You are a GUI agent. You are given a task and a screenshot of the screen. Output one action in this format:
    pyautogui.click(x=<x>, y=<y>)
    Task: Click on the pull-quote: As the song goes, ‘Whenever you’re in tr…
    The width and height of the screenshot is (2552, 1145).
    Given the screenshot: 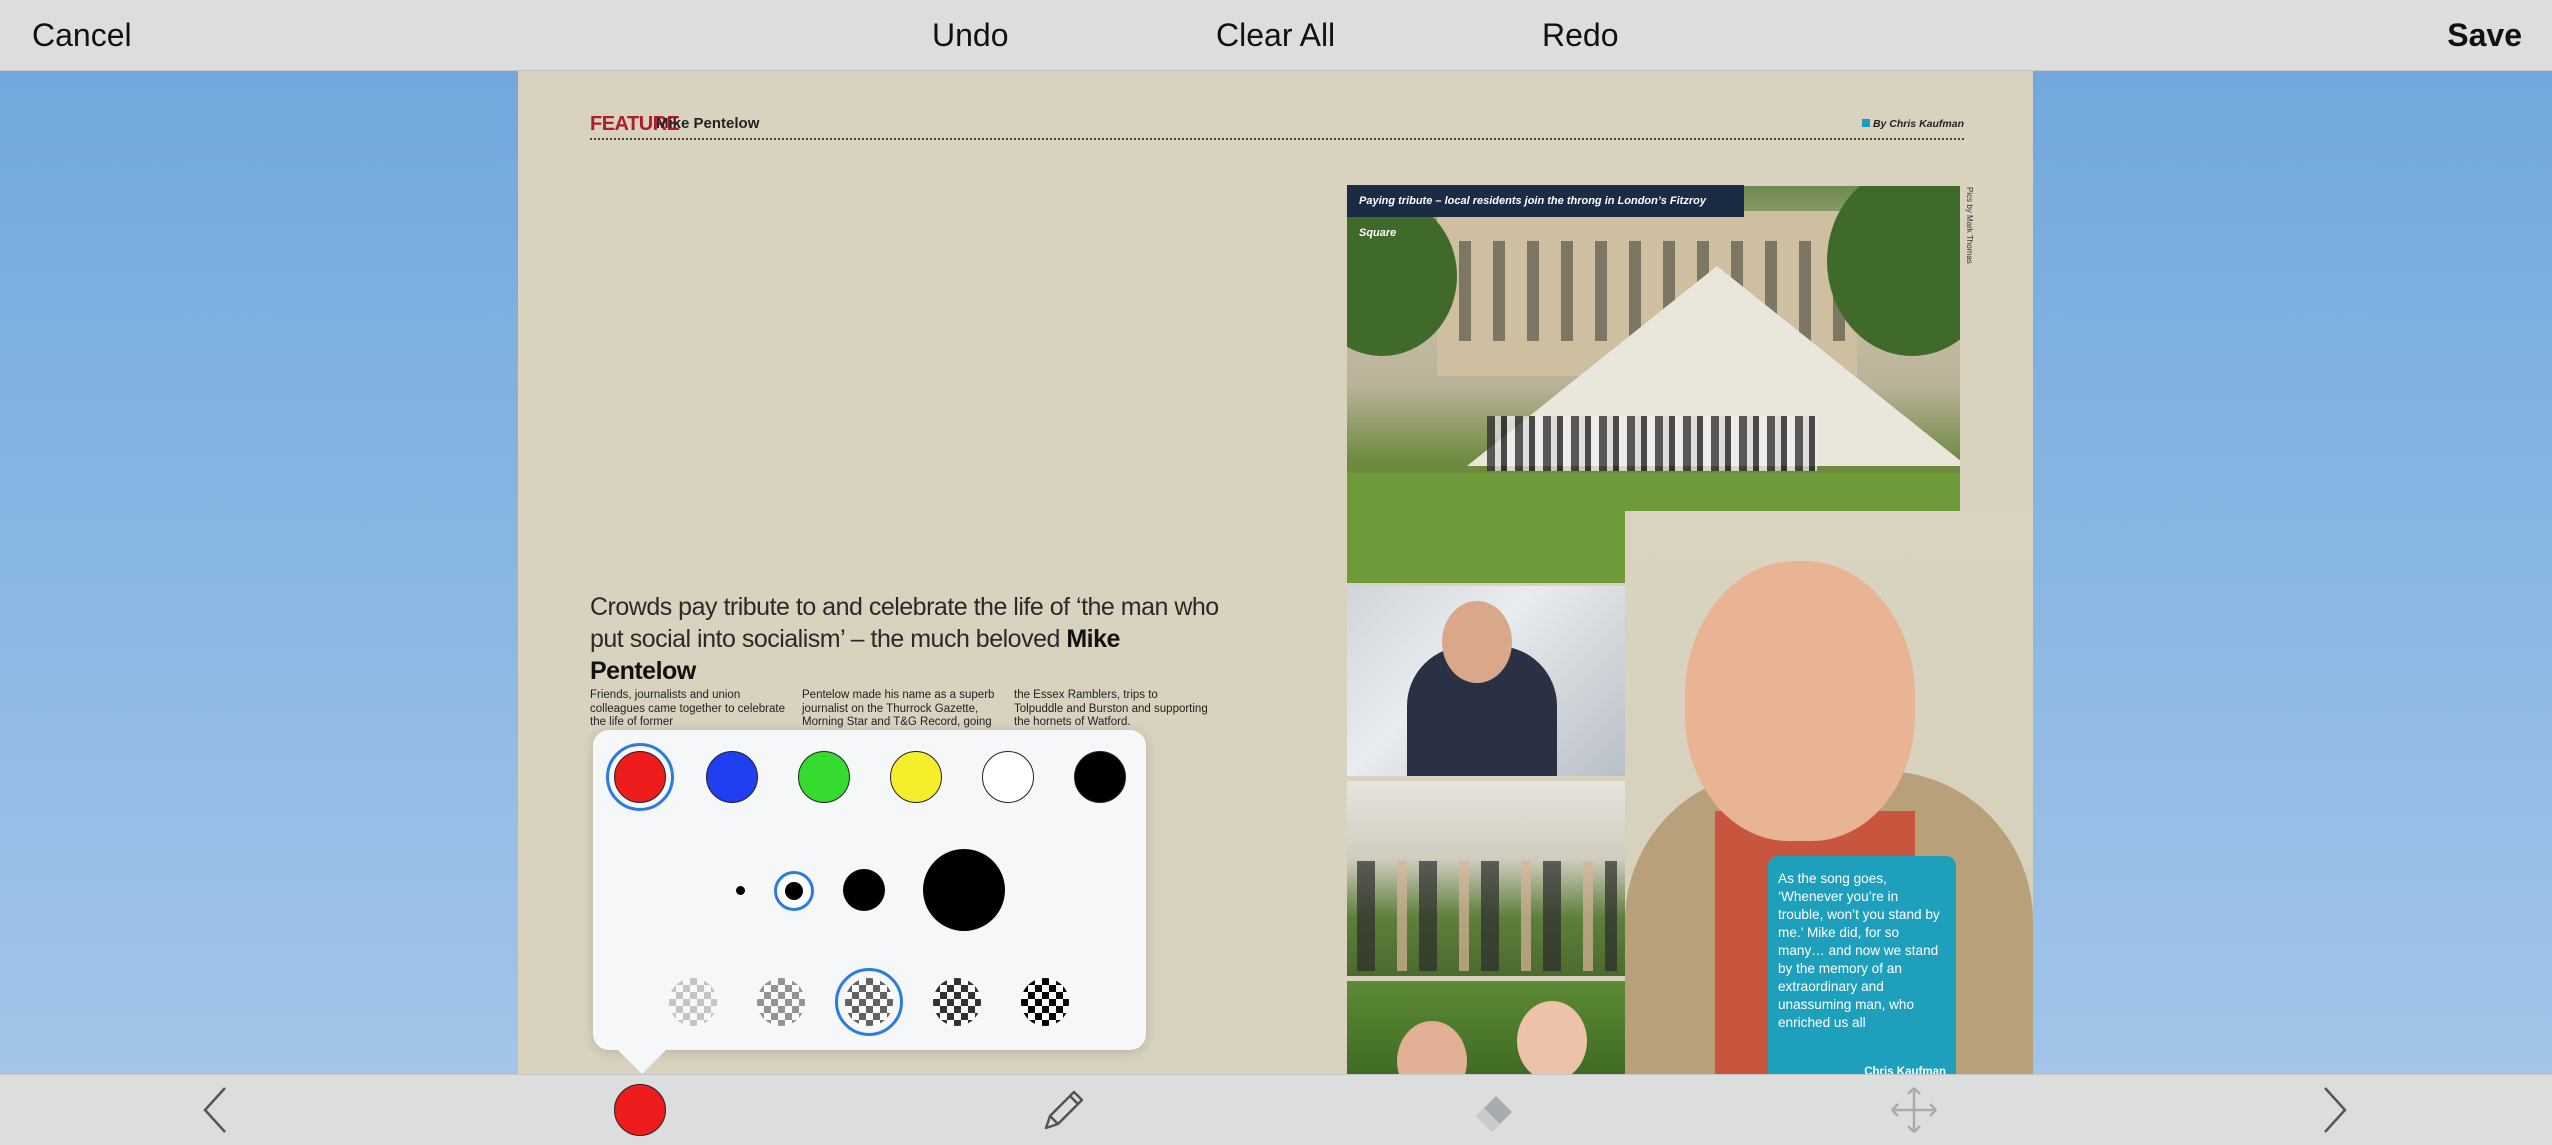 What is the action you would take?
    pyautogui.click(x=1862, y=965)
    